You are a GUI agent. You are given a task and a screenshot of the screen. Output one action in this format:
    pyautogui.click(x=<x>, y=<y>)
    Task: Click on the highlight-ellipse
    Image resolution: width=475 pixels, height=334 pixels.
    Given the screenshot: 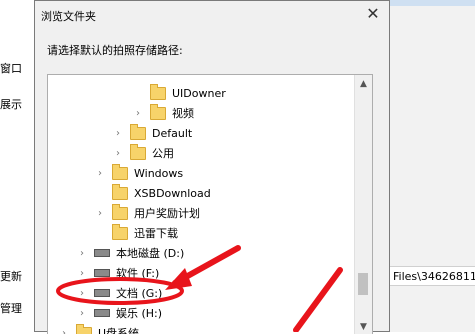 What is the action you would take?
    pyautogui.click(x=120, y=291)
    